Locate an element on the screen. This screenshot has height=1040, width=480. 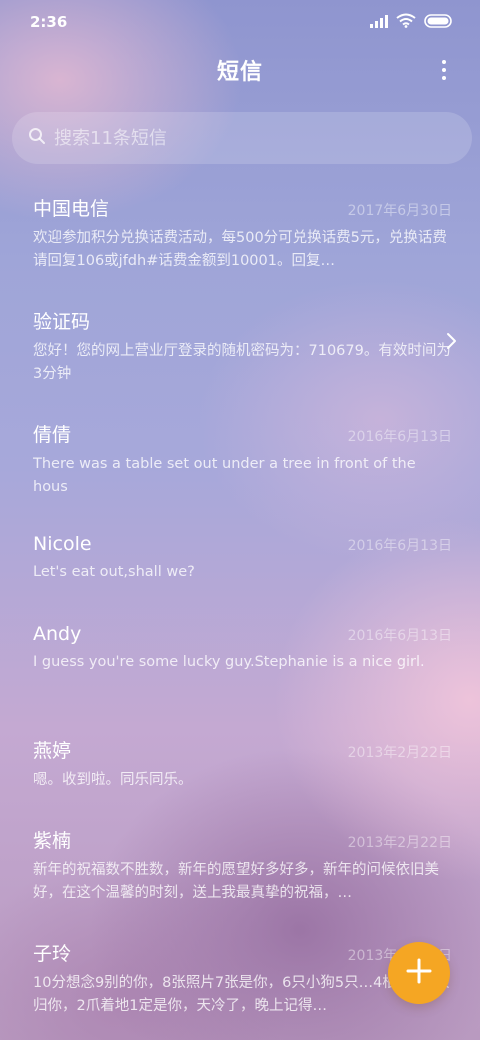
search-input is located at coordinates (244, 138).